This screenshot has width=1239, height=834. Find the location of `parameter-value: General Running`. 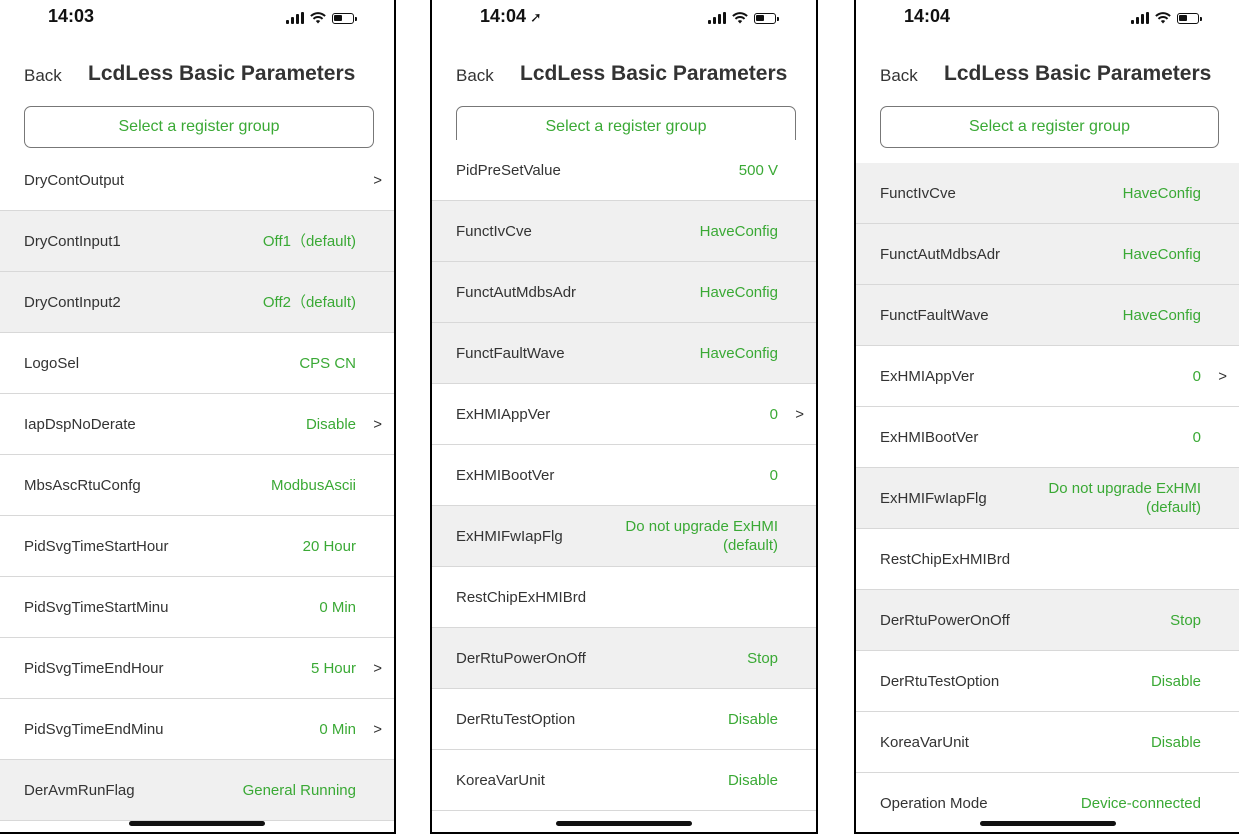

parameter-value: General Running is located at coordinates (299, 790).